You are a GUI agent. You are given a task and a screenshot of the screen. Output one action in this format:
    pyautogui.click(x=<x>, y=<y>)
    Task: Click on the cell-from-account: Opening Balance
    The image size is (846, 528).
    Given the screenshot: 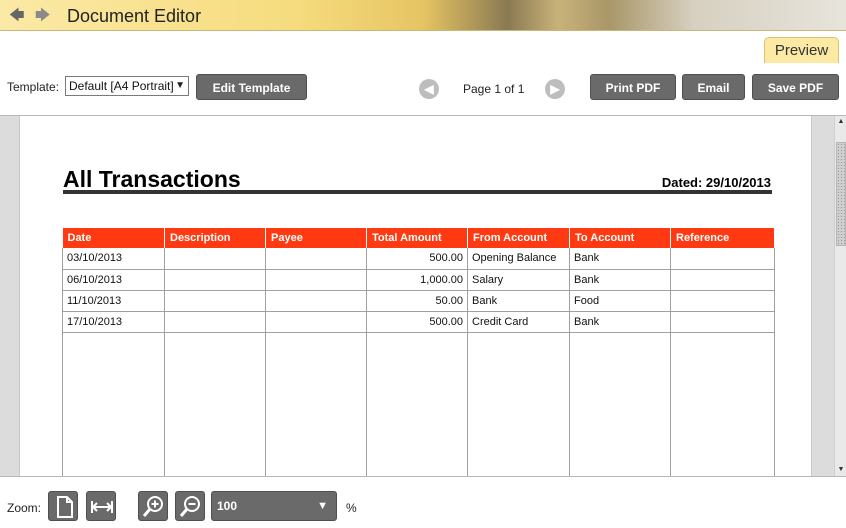 What is the action you would take?
    pyautogui.click(x=518, y=259)
    